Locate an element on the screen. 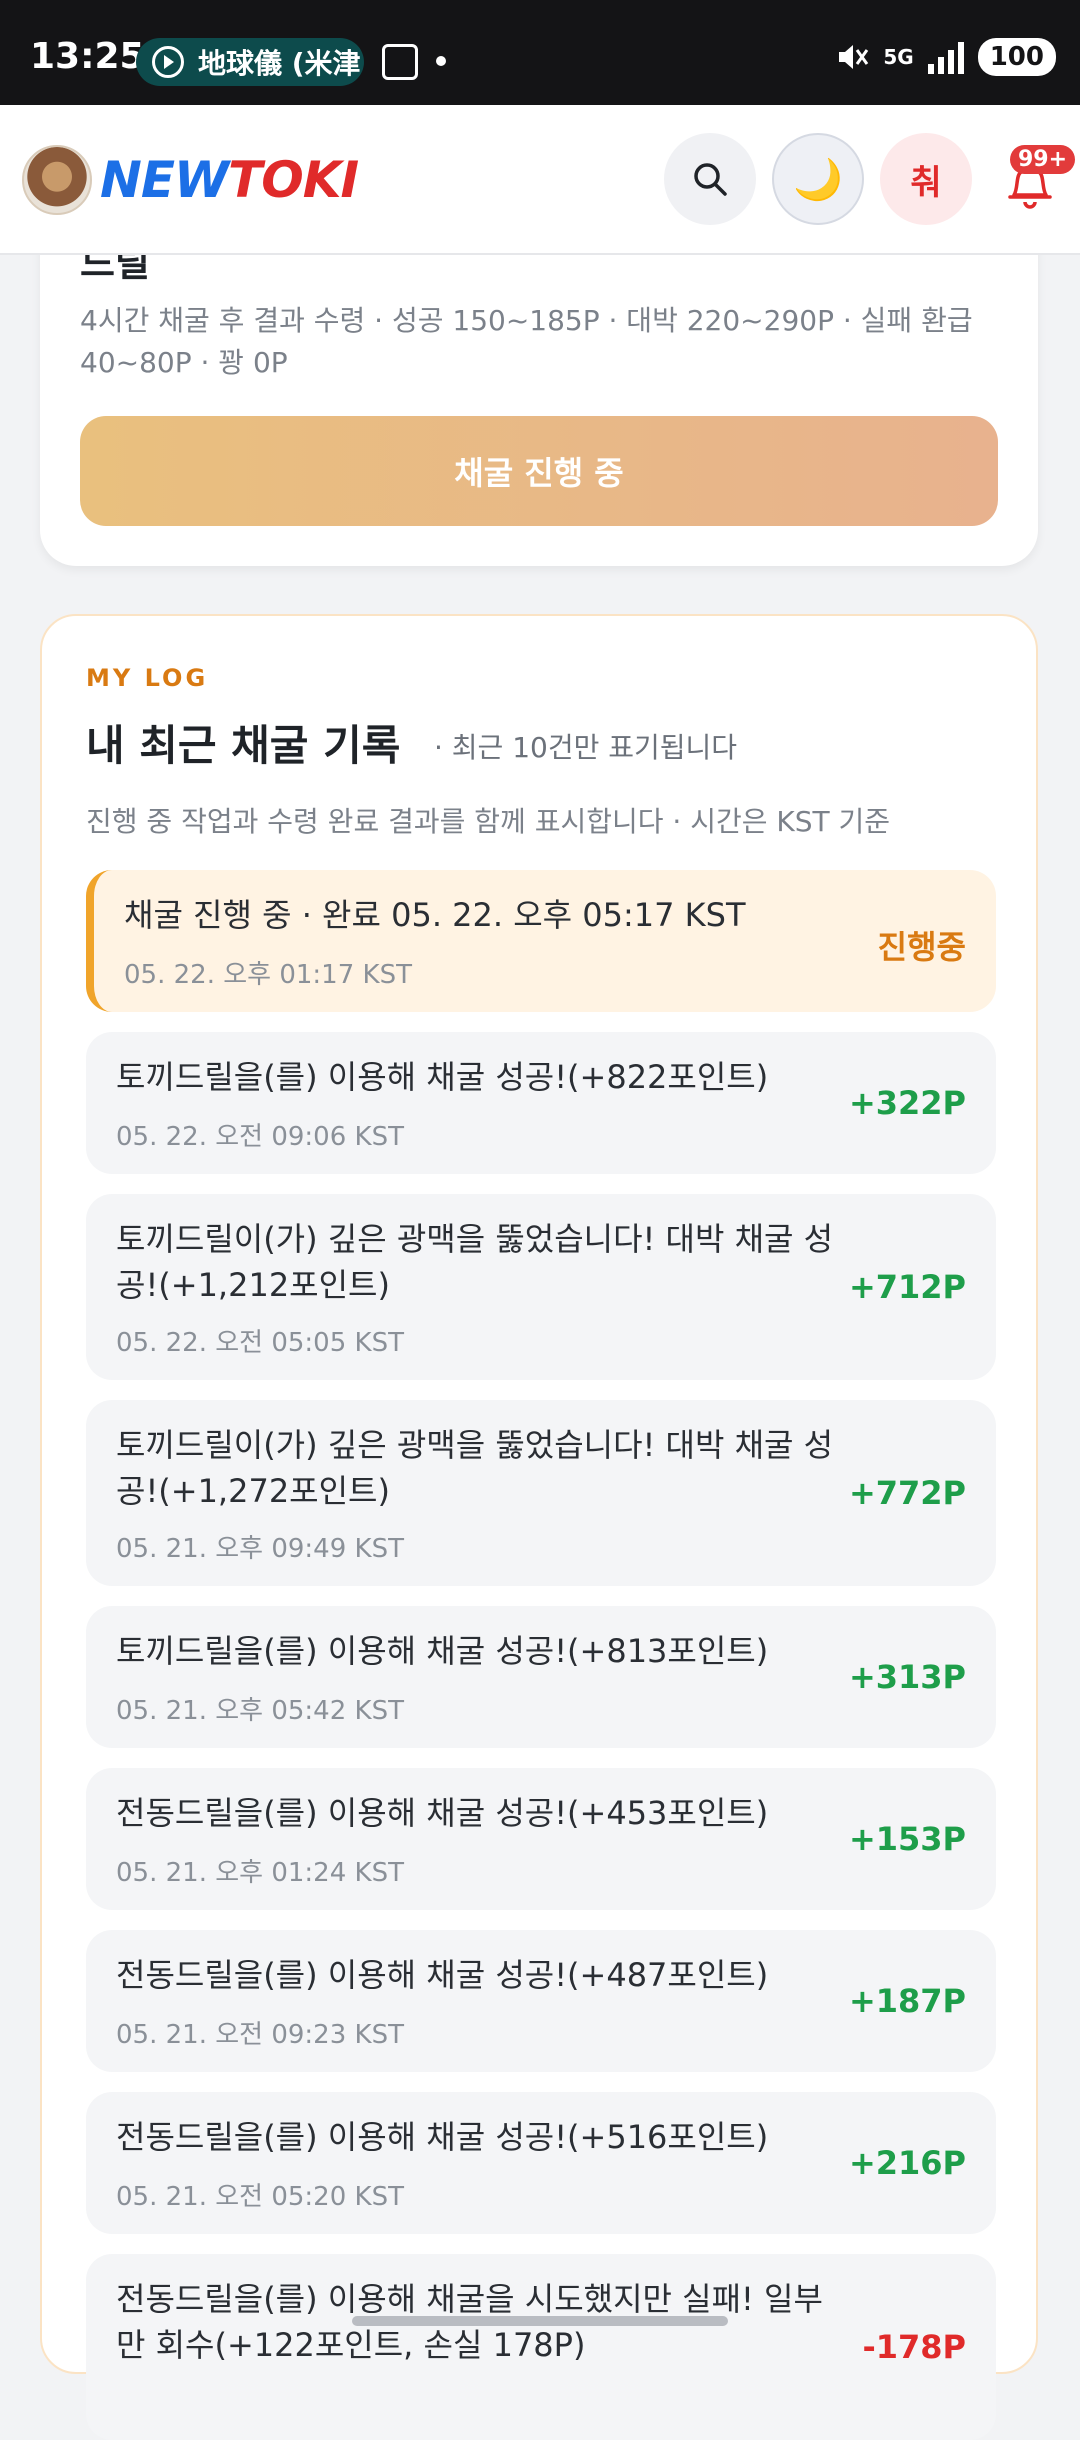 The width and height of the screenshot is (1080, 2440). battery-level: 100 is located at coordinates (1016, 57).